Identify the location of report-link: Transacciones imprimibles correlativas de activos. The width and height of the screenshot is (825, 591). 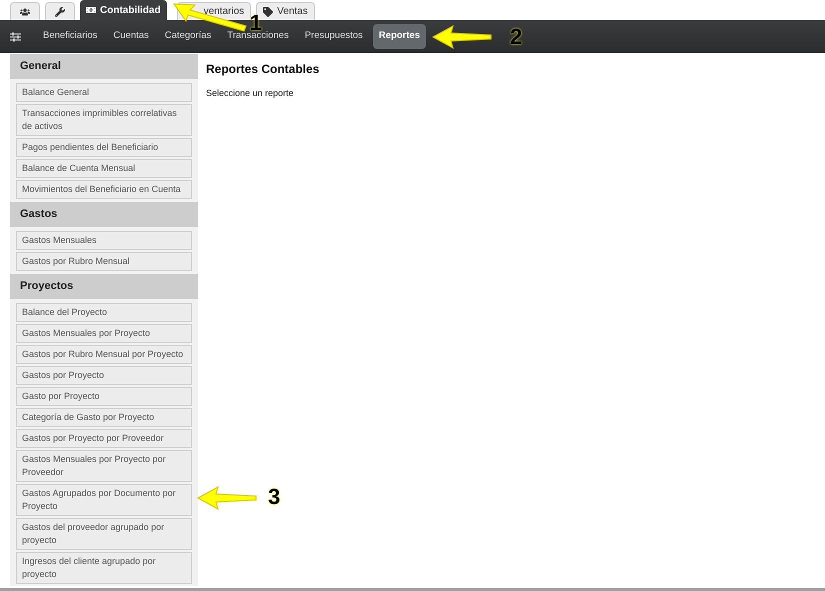
(104, 120).